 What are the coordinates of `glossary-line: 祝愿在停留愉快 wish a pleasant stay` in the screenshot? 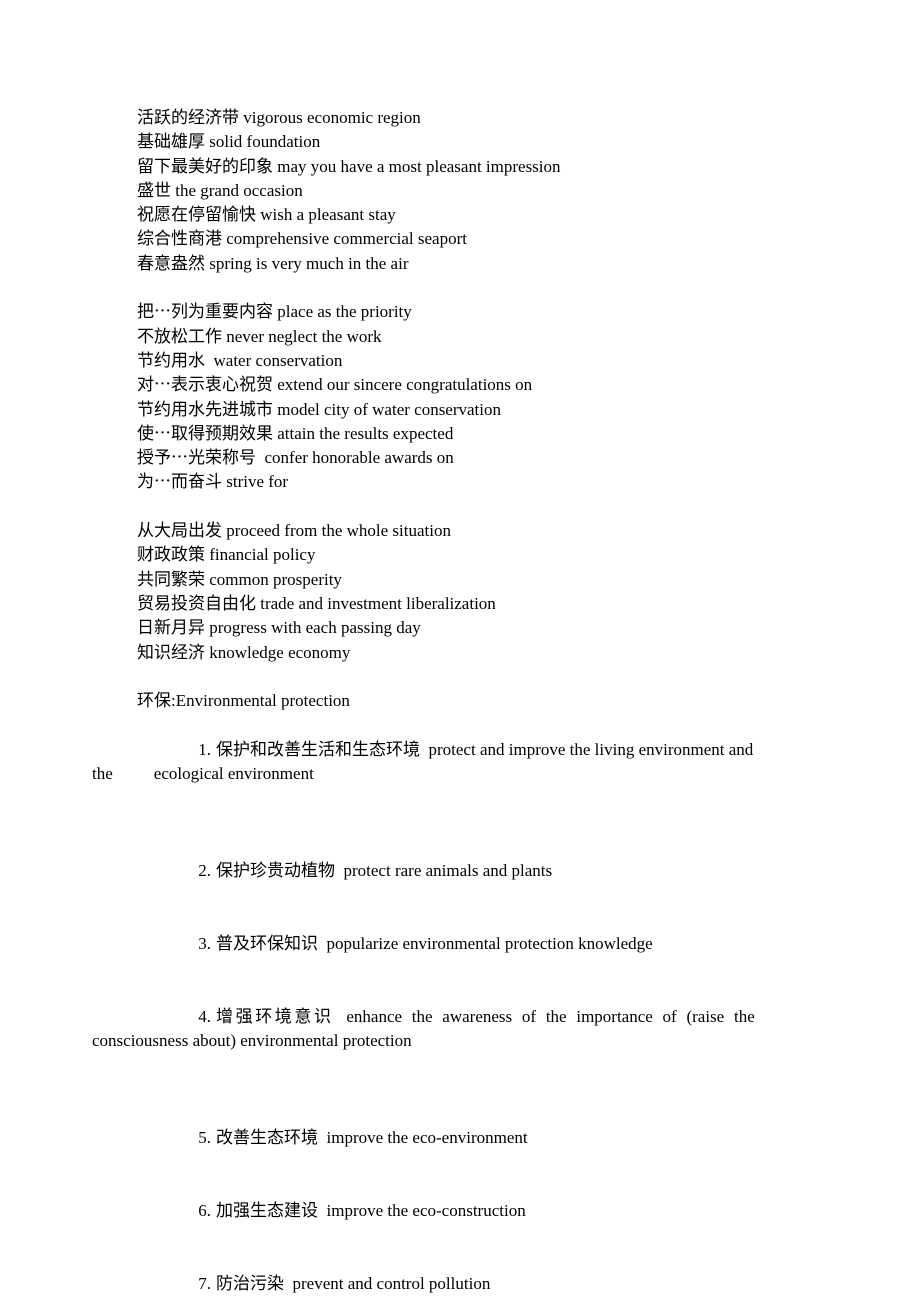 It's located at (266, 215).